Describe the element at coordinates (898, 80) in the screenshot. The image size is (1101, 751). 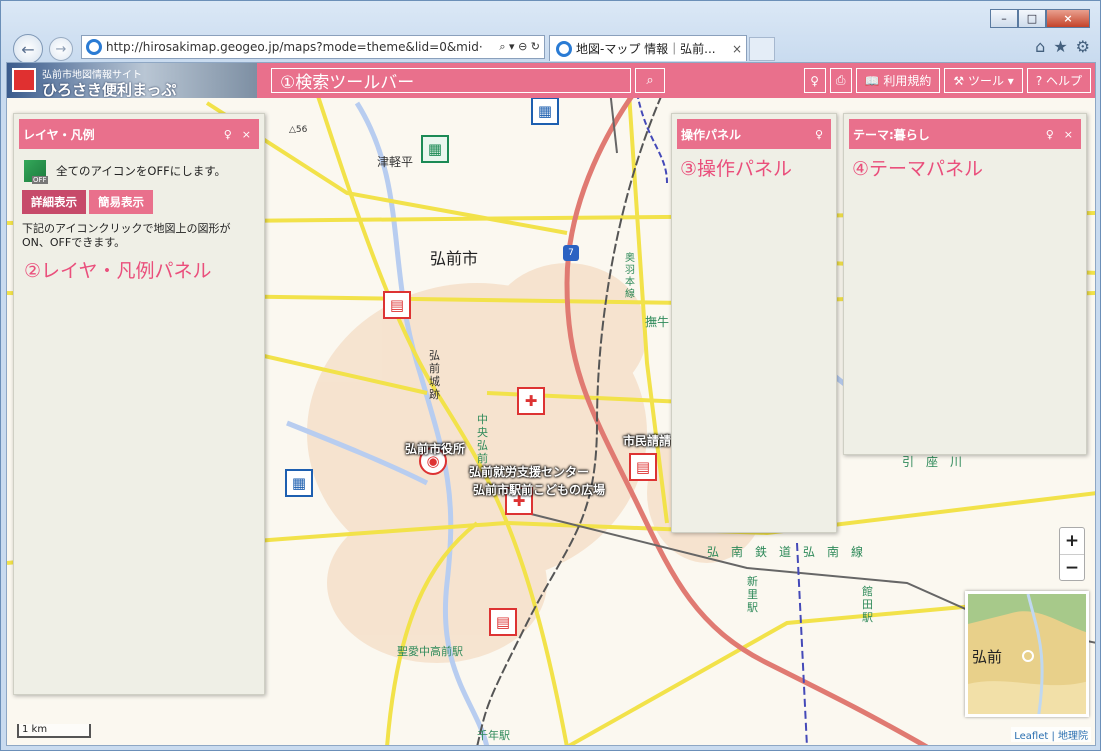
I see `terms-button: 📖 利用規約` at that location.